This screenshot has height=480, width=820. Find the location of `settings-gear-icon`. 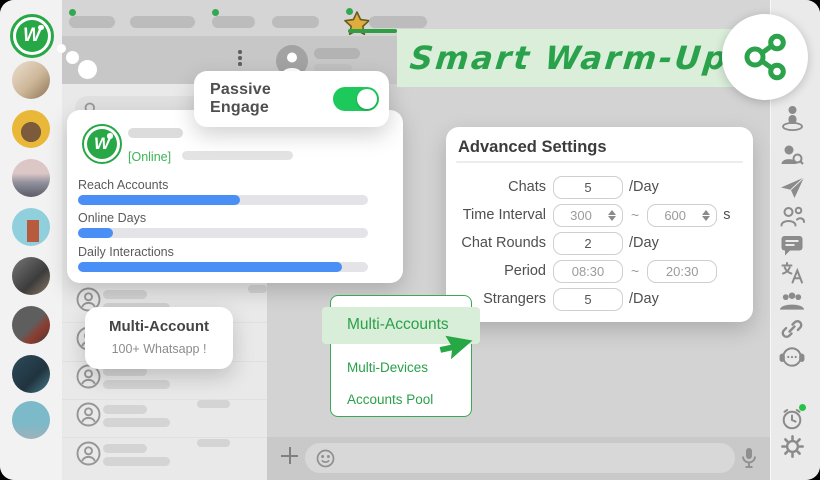

settings-gear-icon is located at coordinates (792, 446).